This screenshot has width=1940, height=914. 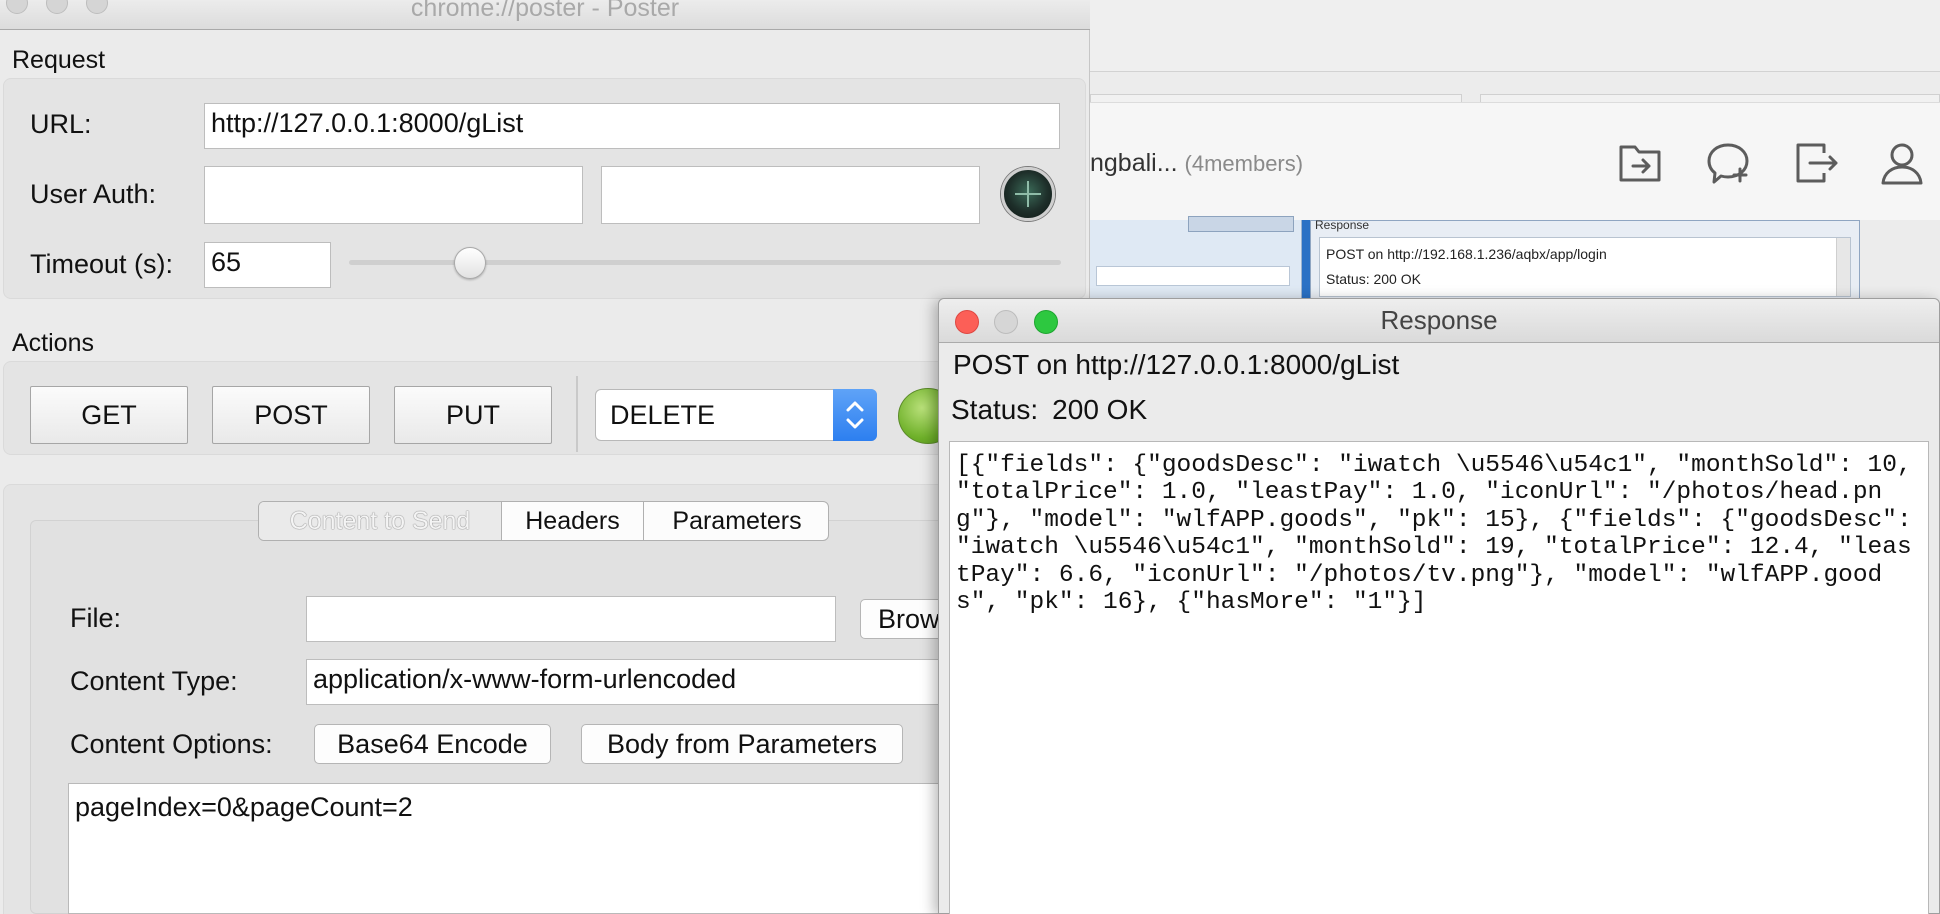 What do you see at coordinates (1176, 364) in the screenshot?
I see `response-request-line: POST on http://127.0.0.1:8000/gList` at bounding box center [1176, 364].